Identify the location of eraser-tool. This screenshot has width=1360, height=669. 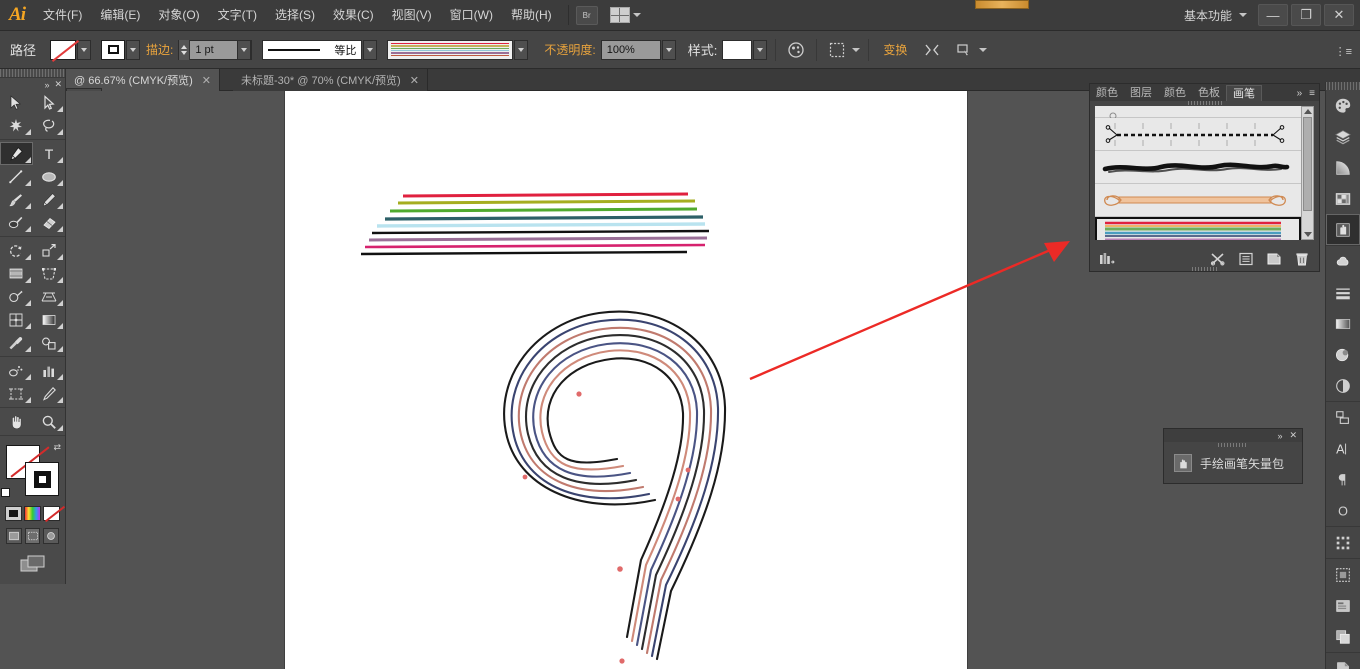
(49, 222).